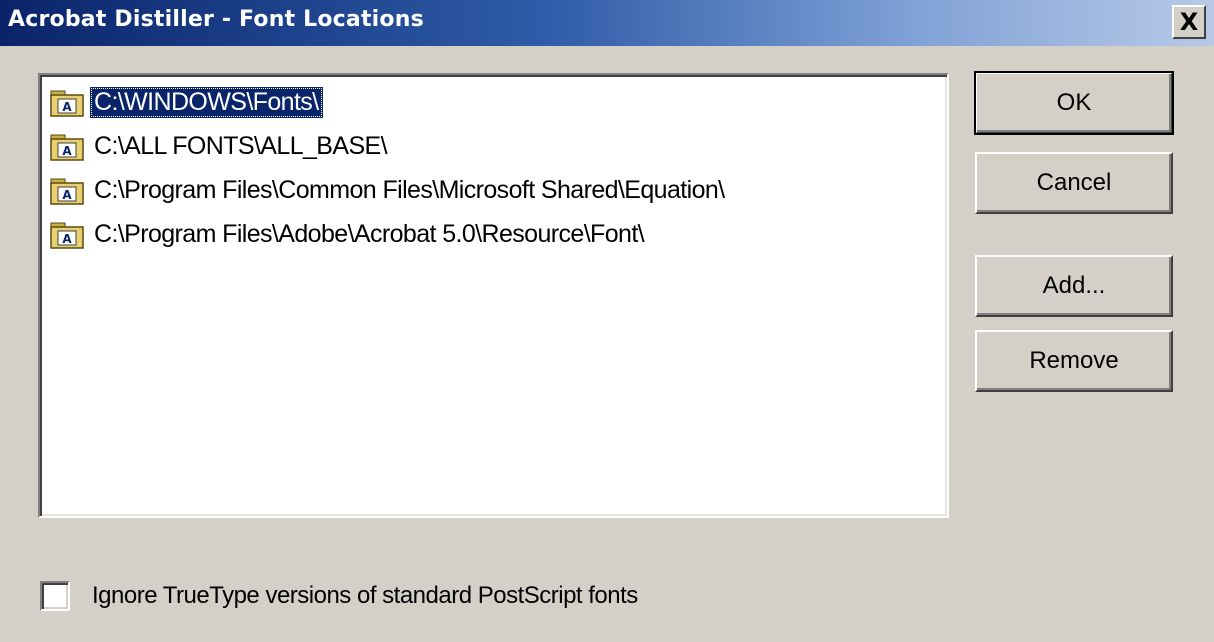  I want to click on cancel-button: Cancel, so click(1074, 183).